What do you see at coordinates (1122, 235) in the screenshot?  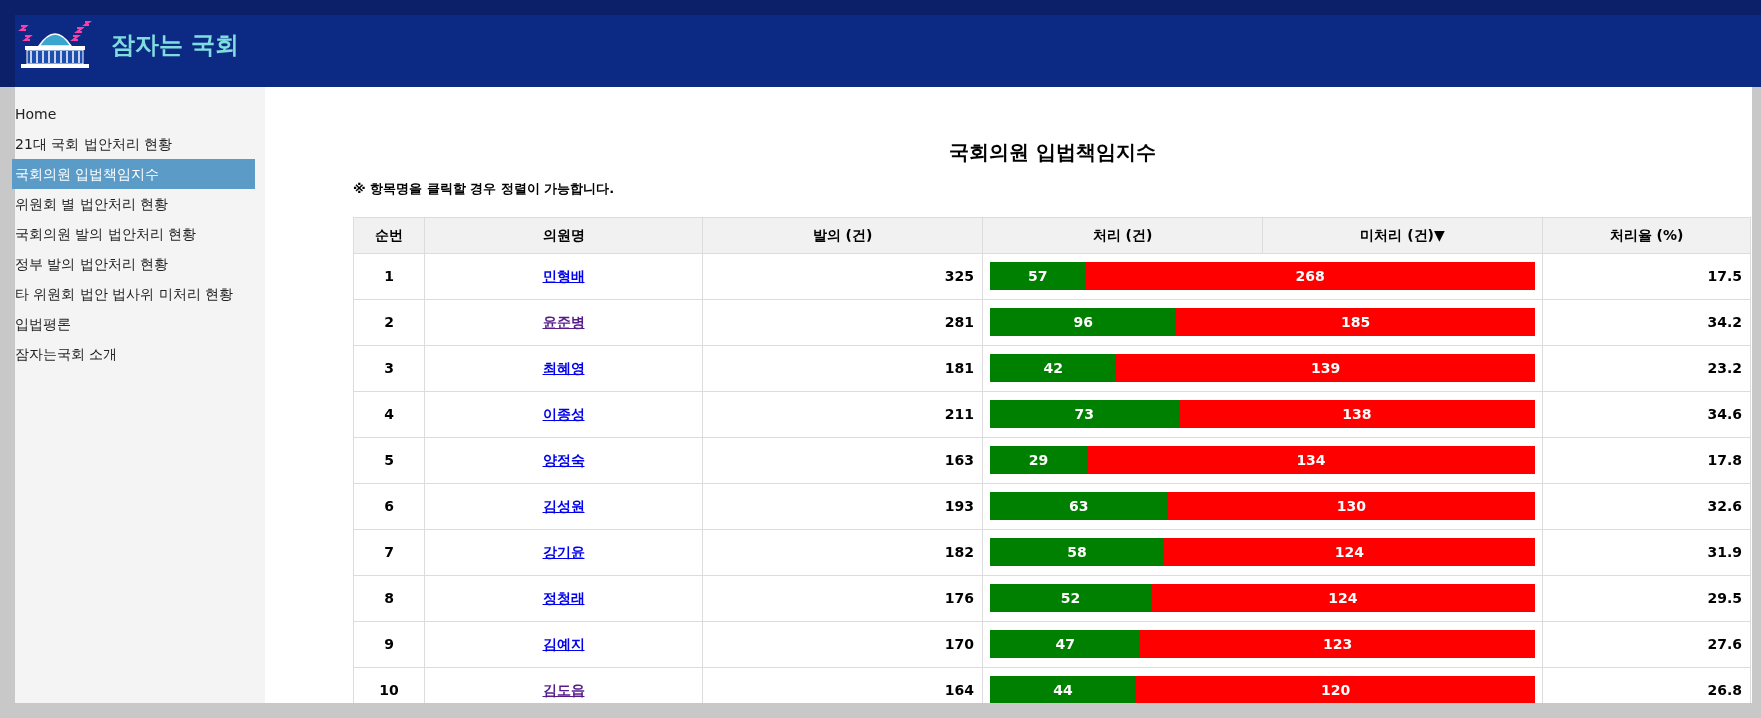 I see `column-header: 처리 (건)` at bounding box center [1122, 235].